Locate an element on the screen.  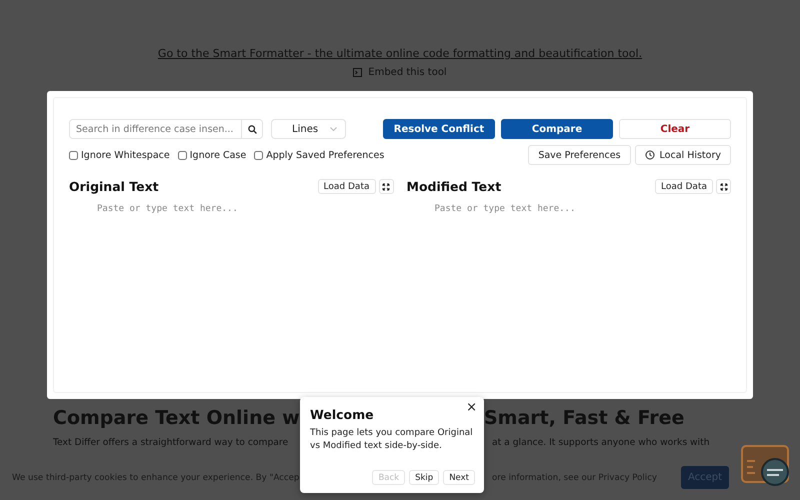
tour-button: Next is located at coordinates (459, 477).